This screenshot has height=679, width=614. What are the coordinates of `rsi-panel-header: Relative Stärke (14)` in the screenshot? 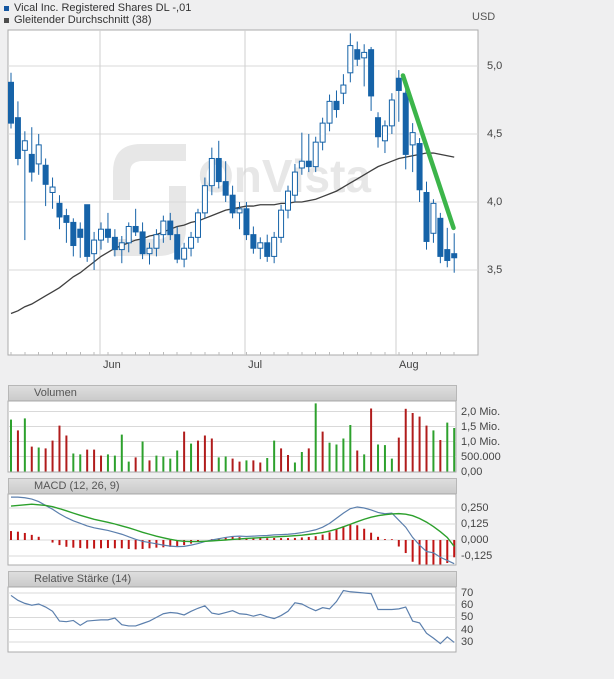 It's located at (232, 579).